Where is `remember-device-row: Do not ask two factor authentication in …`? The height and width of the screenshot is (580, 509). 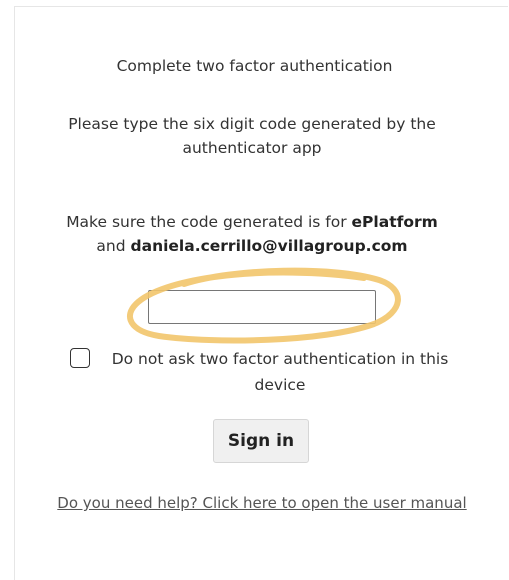
remember-device-row: Do not ask two factor authentication in … is located at coordinates (270, 372).